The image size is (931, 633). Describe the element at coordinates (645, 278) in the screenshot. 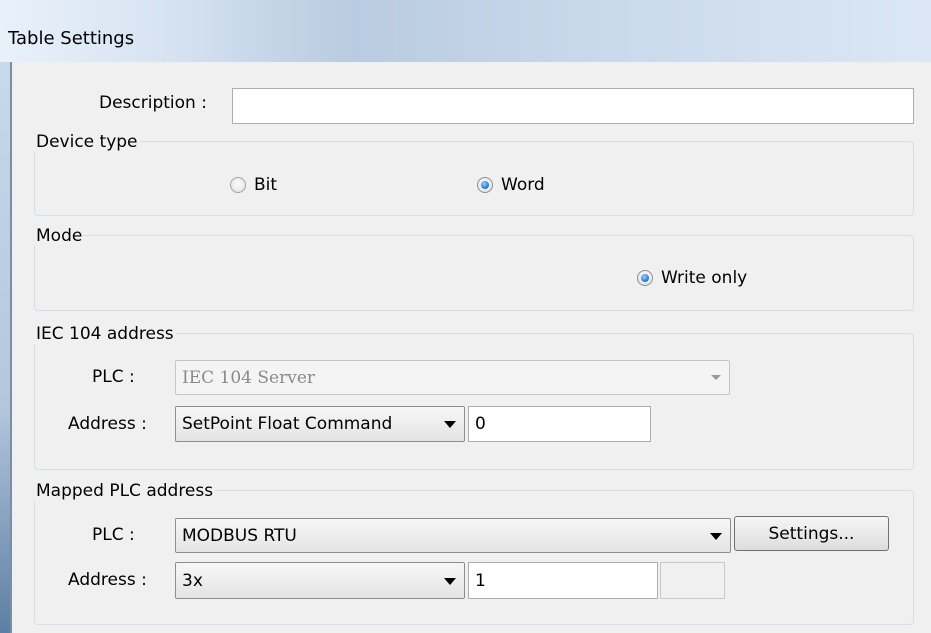

I see `radio-write-only-indicator` at that location.